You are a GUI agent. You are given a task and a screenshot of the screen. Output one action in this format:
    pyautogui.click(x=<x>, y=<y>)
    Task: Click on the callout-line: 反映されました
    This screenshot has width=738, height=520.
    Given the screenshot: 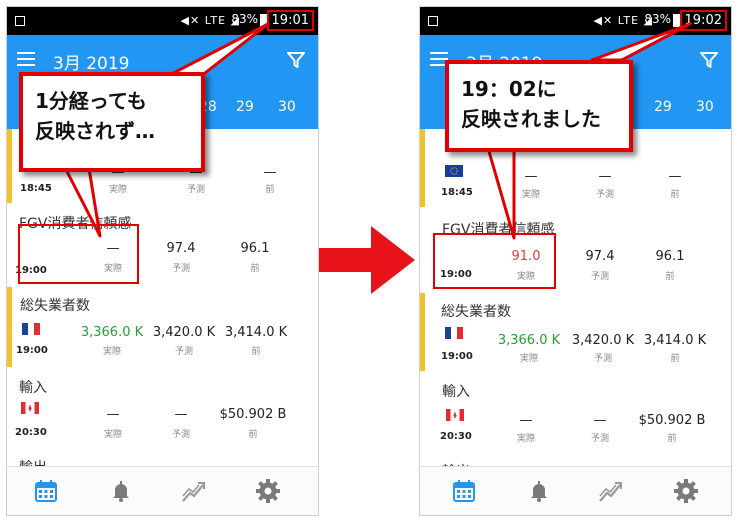 What is the action you would take?
    pyautogui.click(x=531, y=119)
    